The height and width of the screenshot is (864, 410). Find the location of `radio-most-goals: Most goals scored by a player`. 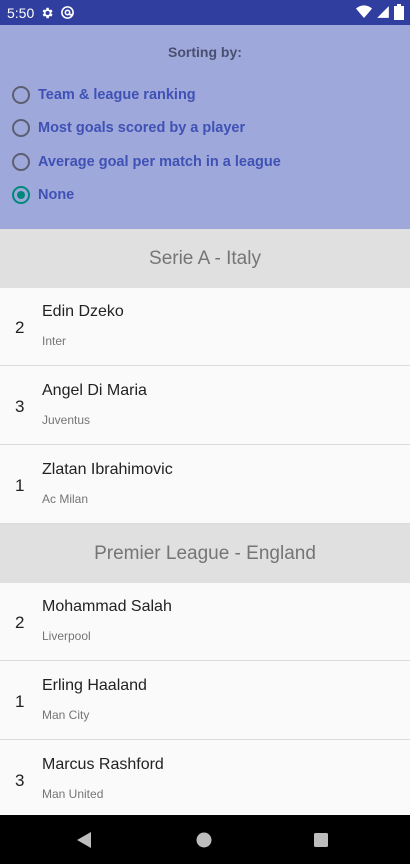

radio-most-goals: Most goals scored by a player is located at coordinates (128, 128).